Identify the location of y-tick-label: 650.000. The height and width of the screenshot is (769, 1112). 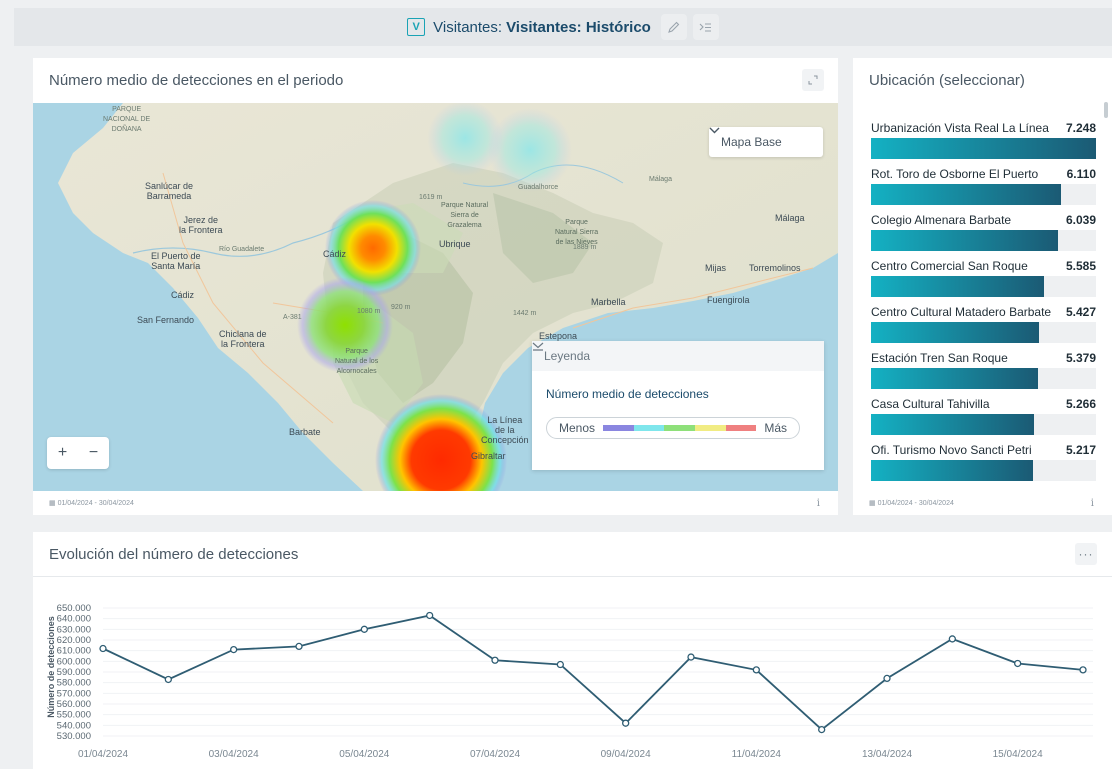
(74, 608).